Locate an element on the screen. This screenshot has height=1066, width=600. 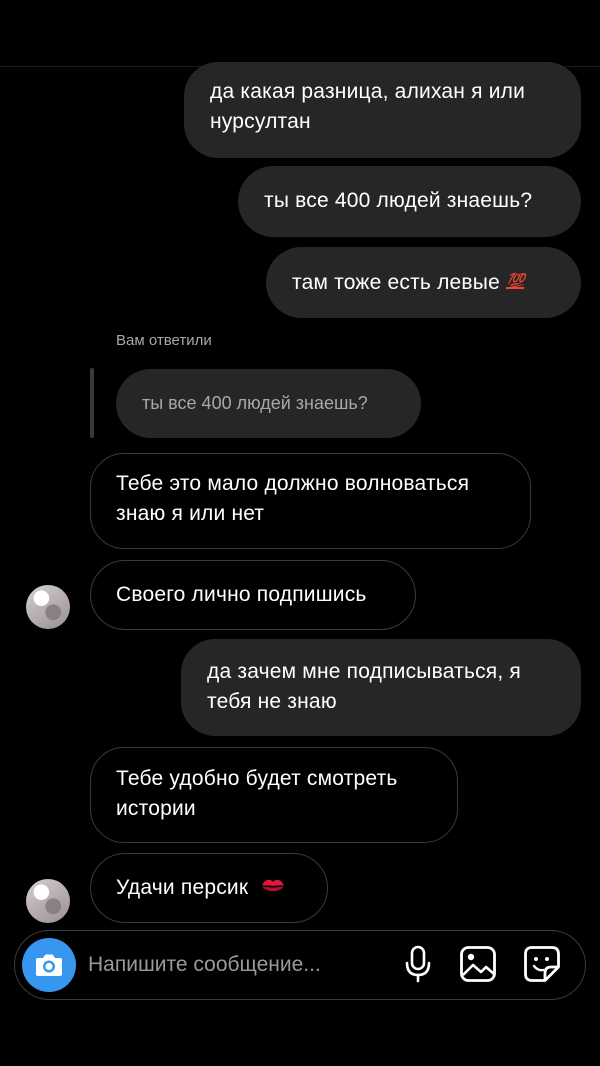
reply-quote-bar is located at coordinates (92, 403).